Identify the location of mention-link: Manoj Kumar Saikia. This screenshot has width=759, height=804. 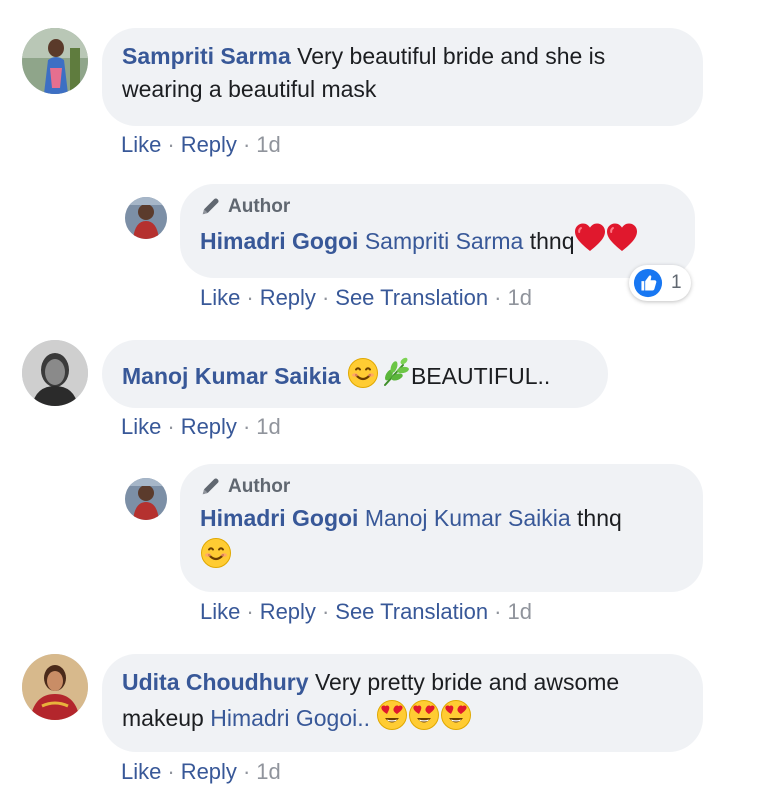
(468, 518).